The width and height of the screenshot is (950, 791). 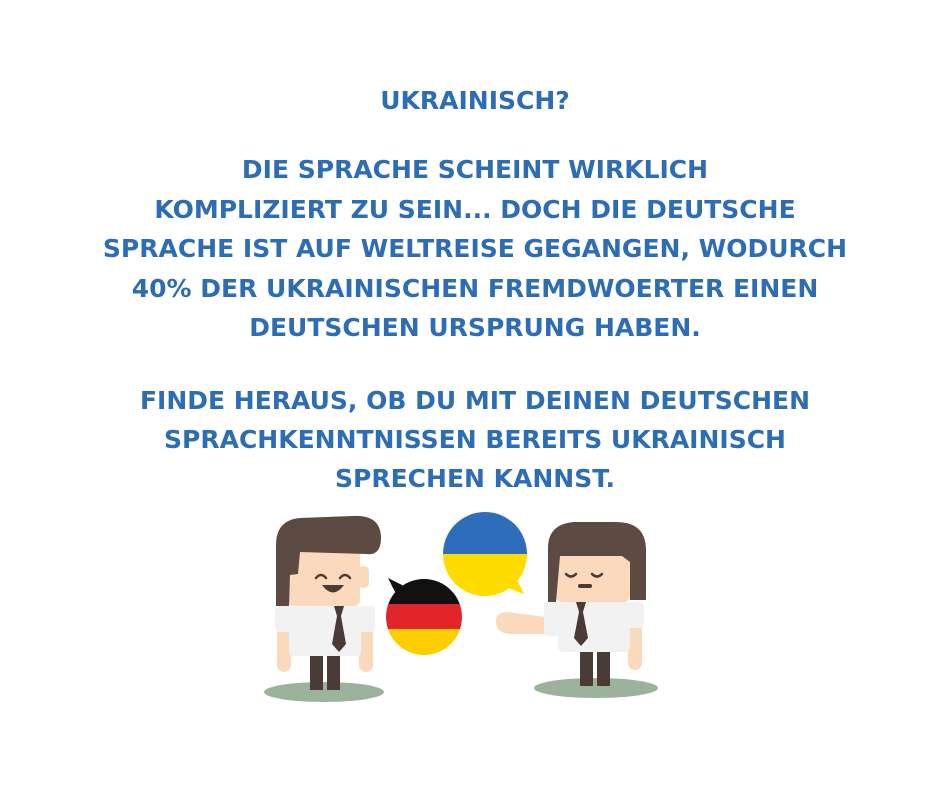 What do you see at coordinates (475, 169) in the screenshot?
I see `intro-line-1: Die Sprache scheint wirklich` at bounding box center [475, 169].